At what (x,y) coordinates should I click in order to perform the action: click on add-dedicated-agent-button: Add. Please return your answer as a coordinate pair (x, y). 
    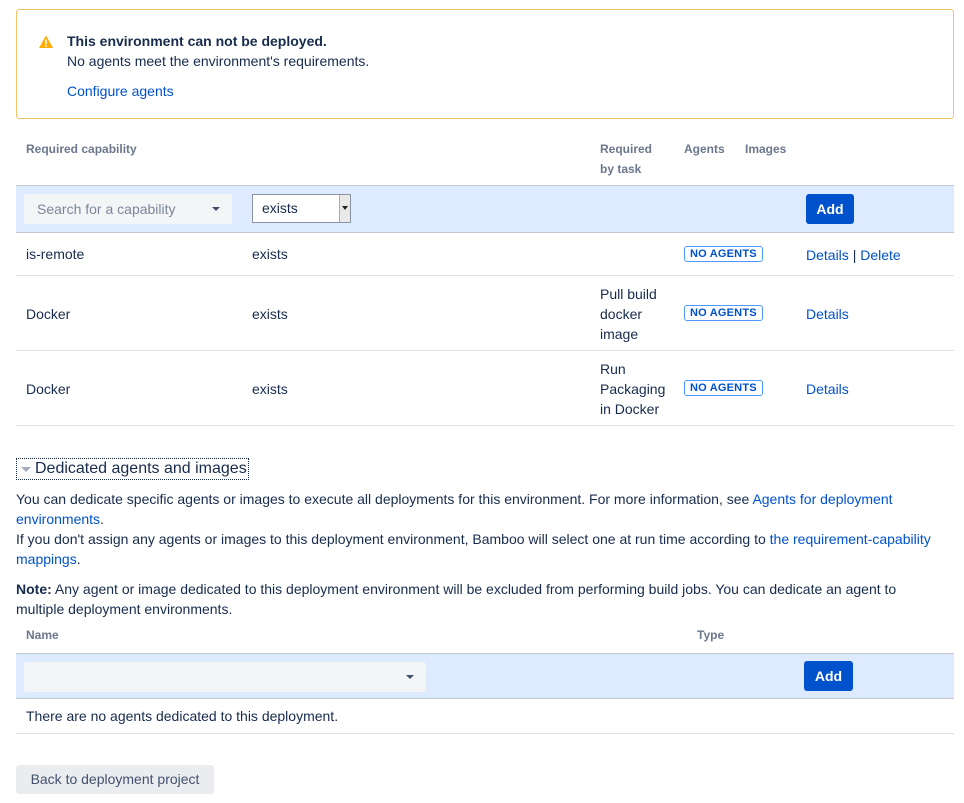
    Looking at the image, I should click on (828, 676).